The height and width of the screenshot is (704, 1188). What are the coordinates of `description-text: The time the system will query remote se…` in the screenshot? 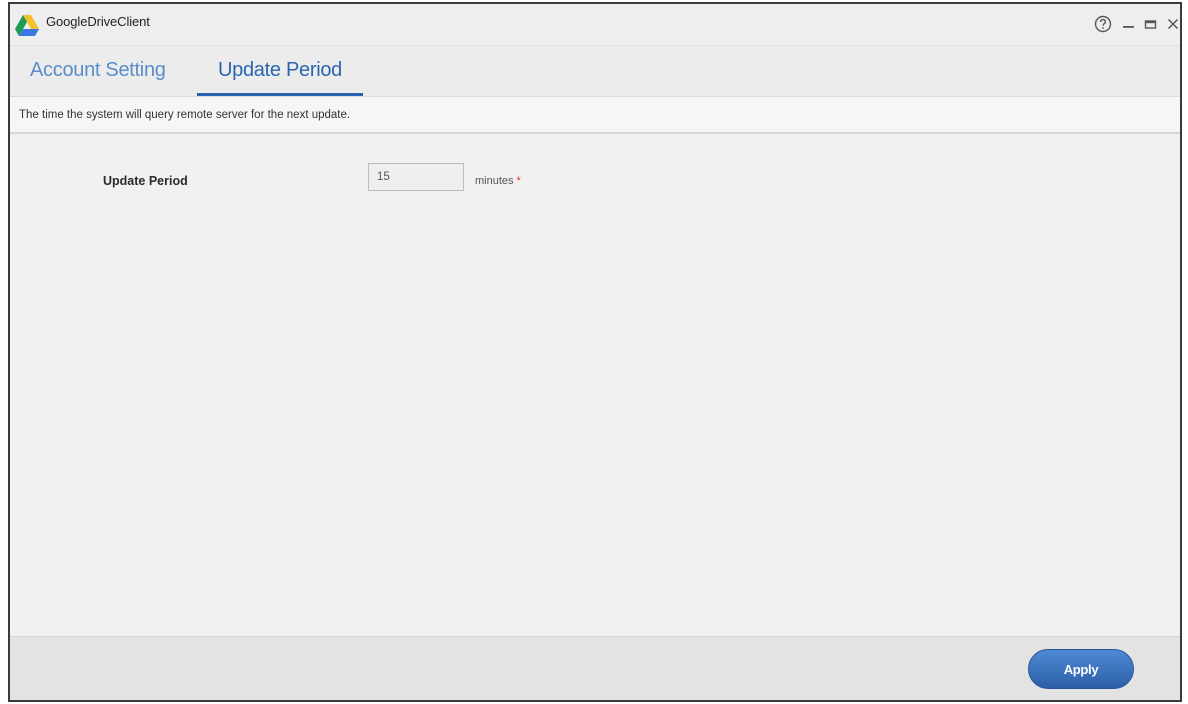 It's located at (185, 115).